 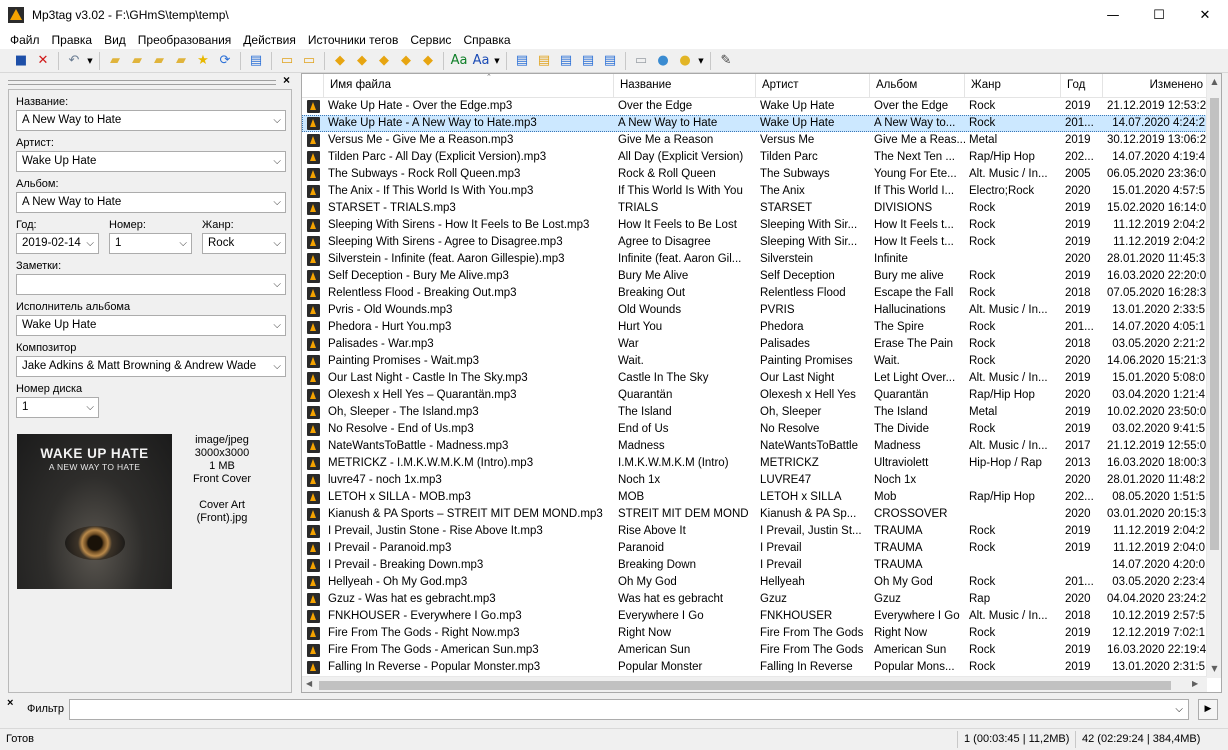 I want to click on settings-icon: ✎, so click(x=726, y=61).